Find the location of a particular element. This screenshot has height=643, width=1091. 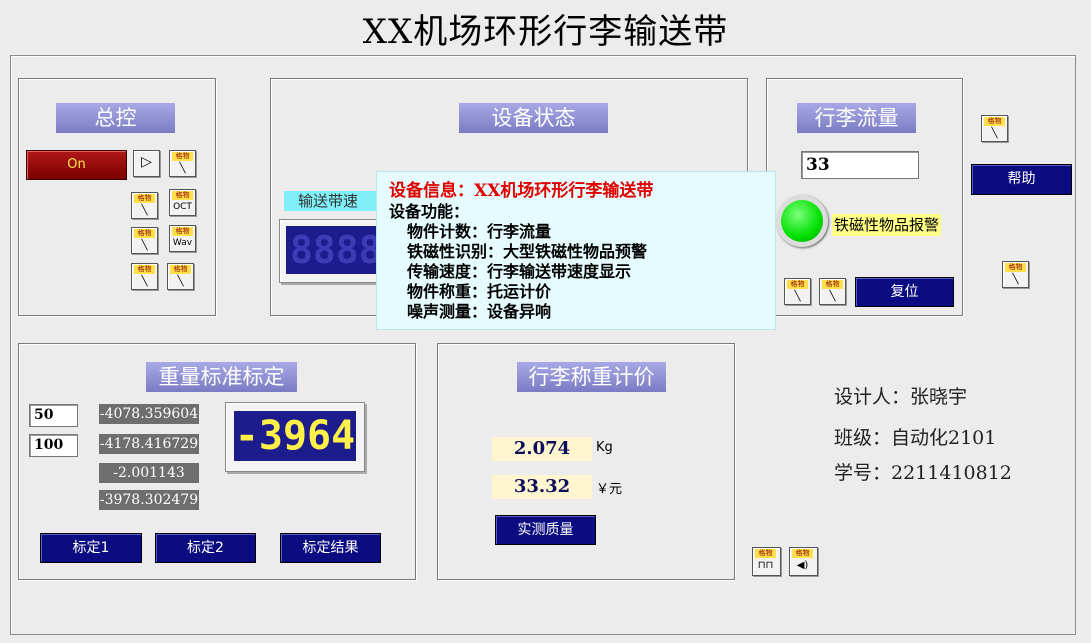

info-line: 传输速度：行李输送带速度显示 is located at coordinates (519, 271).